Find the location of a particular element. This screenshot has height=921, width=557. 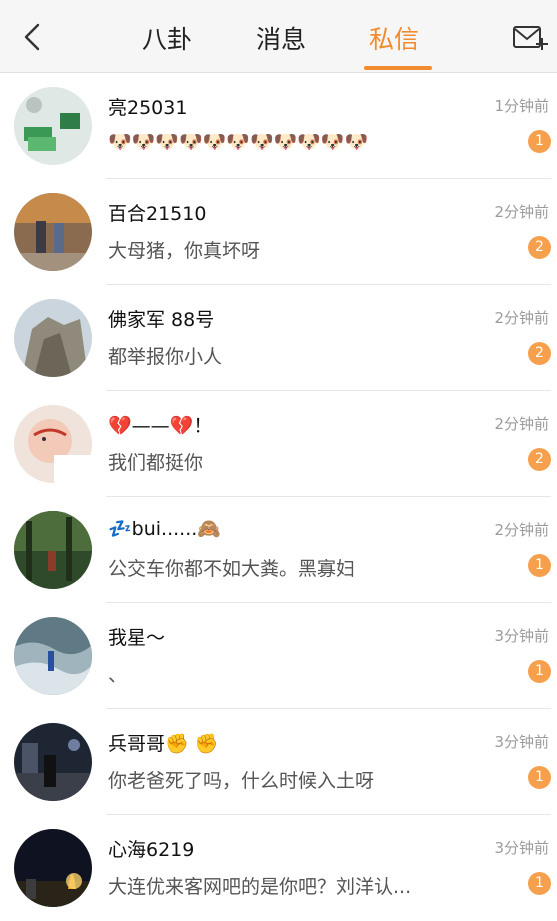

back-chevron-icon is located at coordinates (33, 37).